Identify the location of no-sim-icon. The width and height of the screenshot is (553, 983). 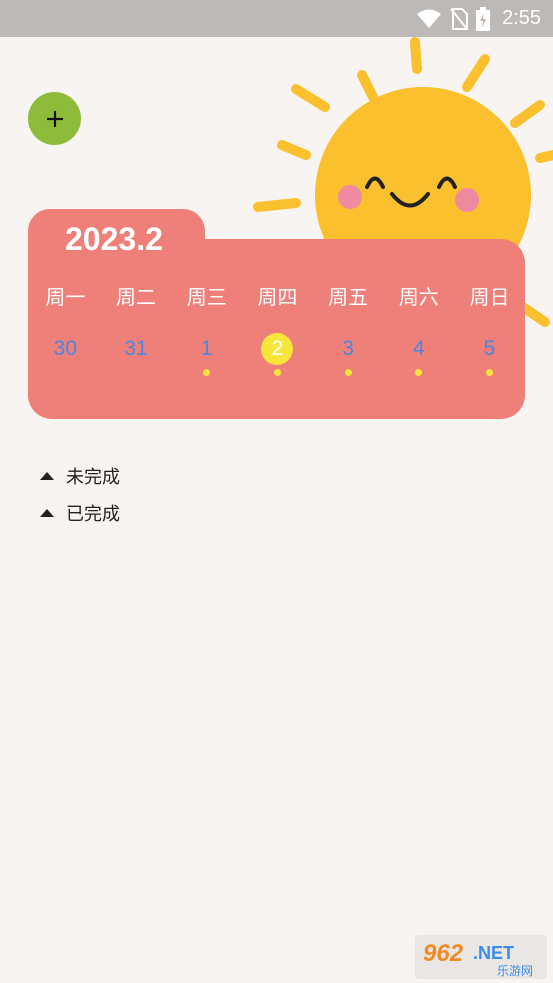
(459, 18).